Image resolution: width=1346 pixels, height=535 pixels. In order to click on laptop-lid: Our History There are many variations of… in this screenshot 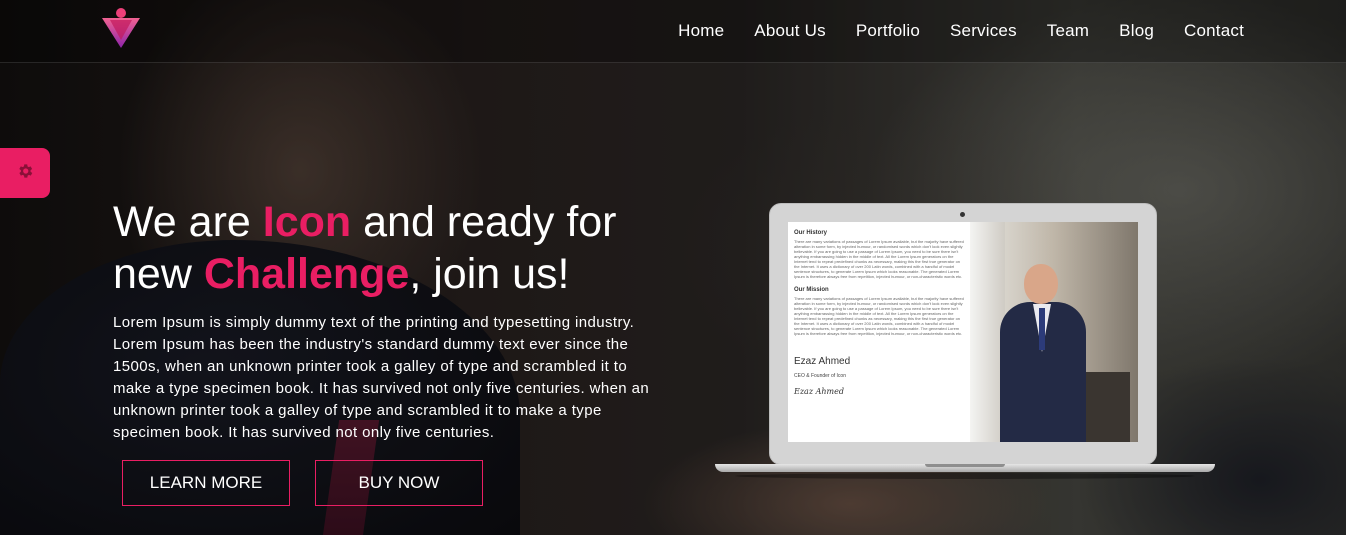, I will do `click(963, 334)`.